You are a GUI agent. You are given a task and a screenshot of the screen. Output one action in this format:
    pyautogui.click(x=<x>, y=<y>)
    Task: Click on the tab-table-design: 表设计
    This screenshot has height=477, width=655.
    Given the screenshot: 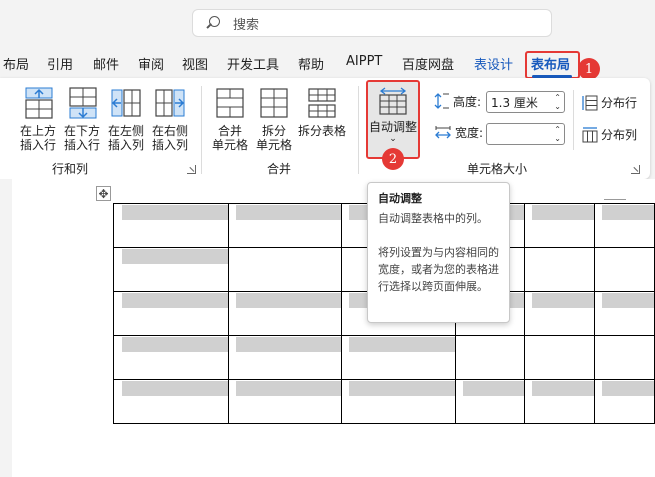 What is the action you would take?
    pyautogui.click(x=493, y=63)
    